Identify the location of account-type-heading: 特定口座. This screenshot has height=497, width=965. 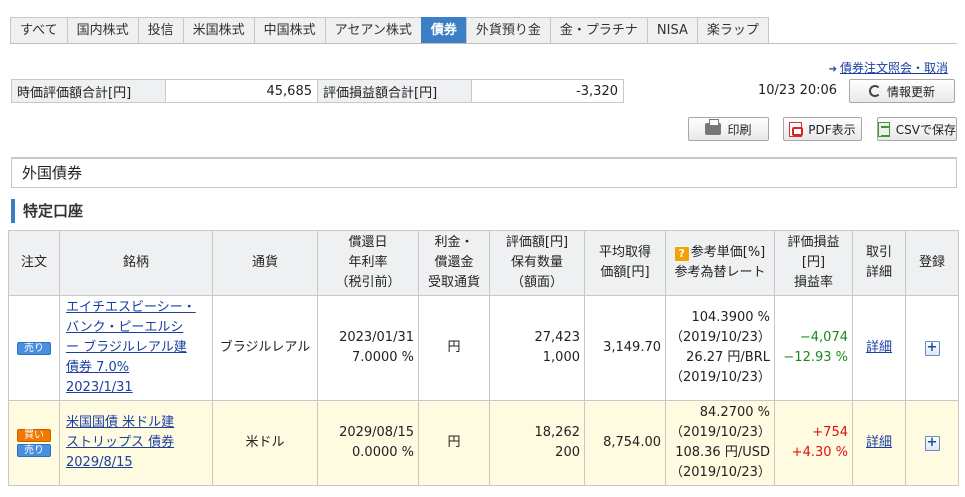
(47, 211).